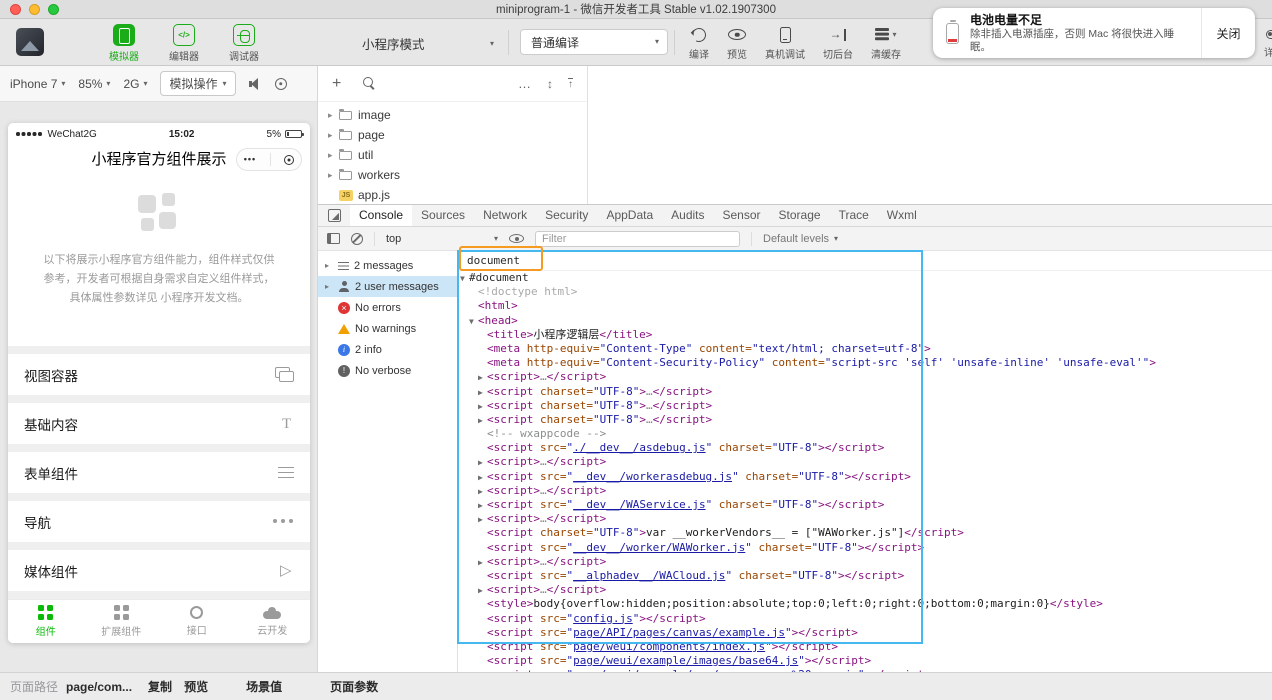  I want to click on mute-icon, so click(255, 83).